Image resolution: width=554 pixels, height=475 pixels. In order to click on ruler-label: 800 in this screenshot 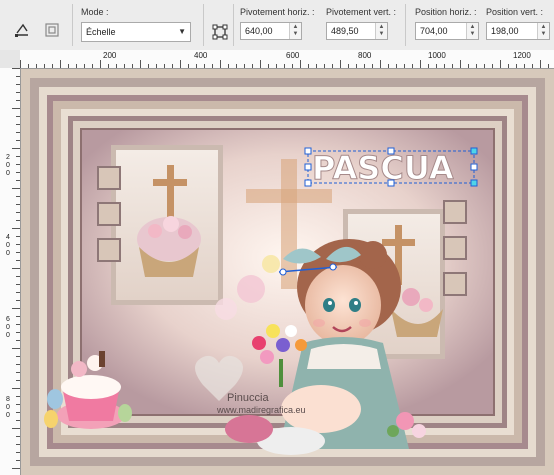, I will do `click(365, 55)`.